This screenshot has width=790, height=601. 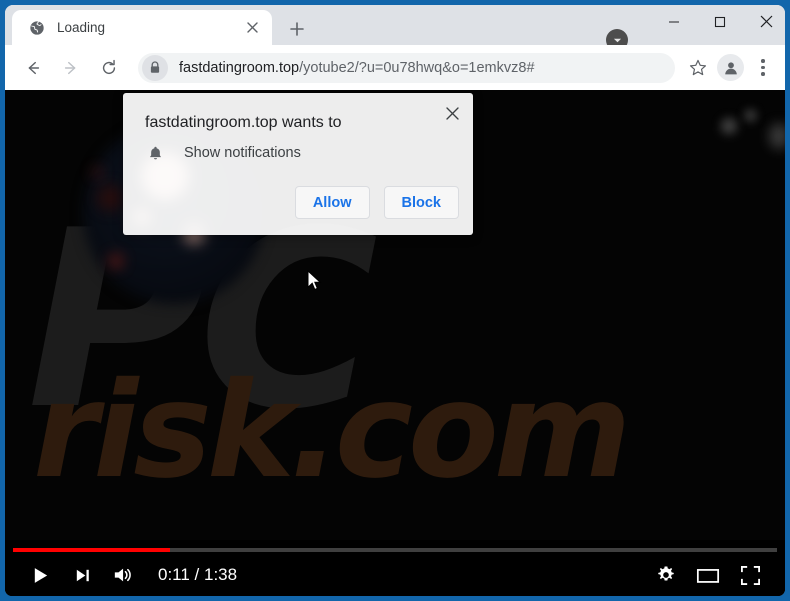 What do you see at coordinates (155, 153) in the screenshot?
I see `bell-icon` at bounding box center [155, 153].